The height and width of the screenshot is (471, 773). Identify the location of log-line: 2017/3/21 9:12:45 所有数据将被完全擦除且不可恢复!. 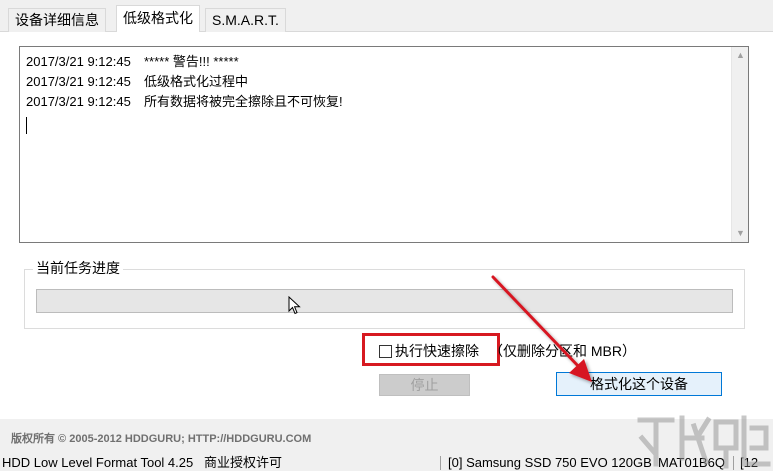
(184, 102).